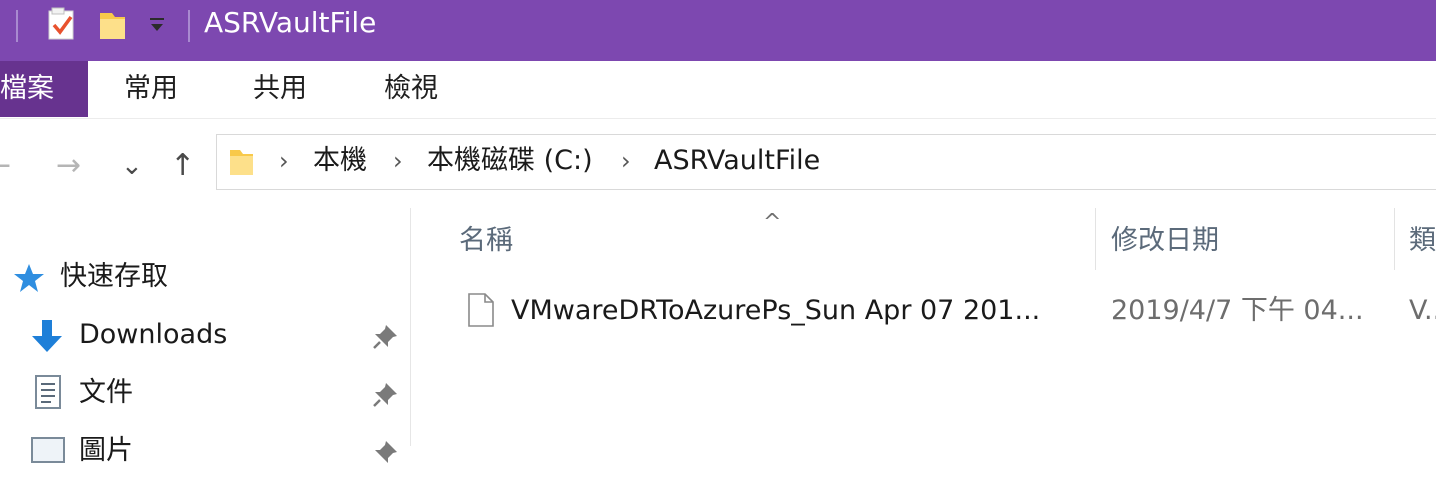 The image size is (1436, 478). Describe the element at coordinates (718, 90) in the screenshot. I see `ribbon-tabs: 檔案 常用 共用 檢視` at that location.